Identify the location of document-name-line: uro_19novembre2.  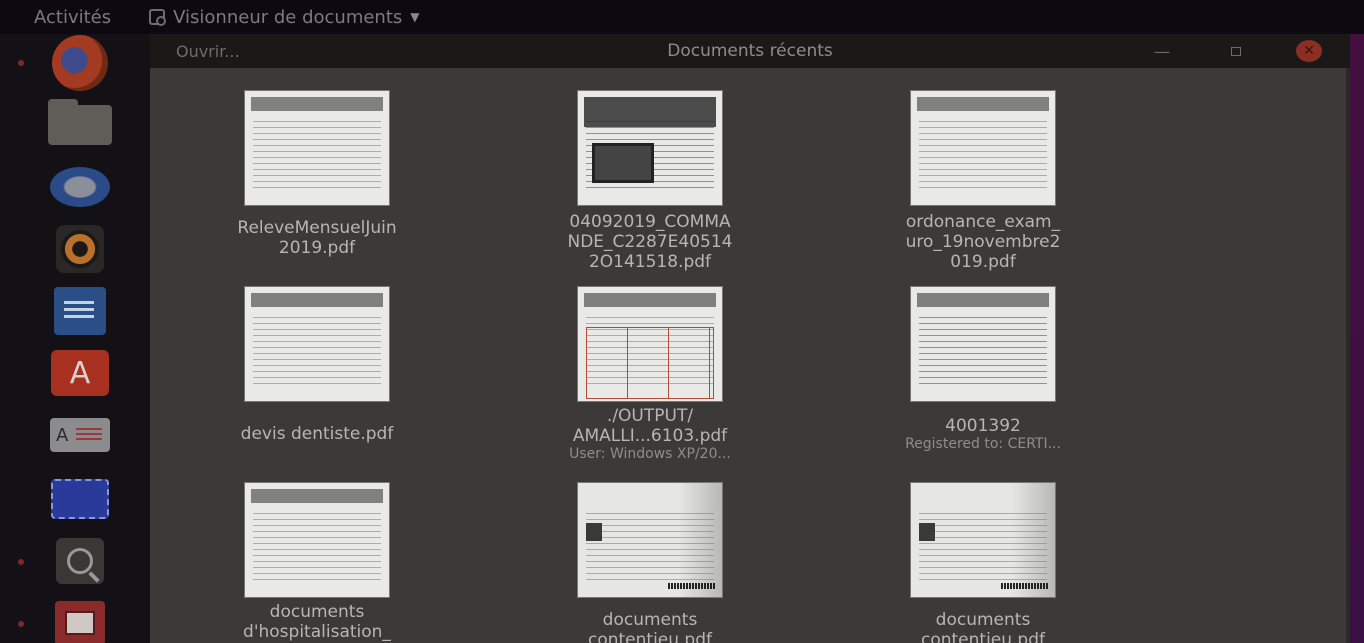
(983, 242).